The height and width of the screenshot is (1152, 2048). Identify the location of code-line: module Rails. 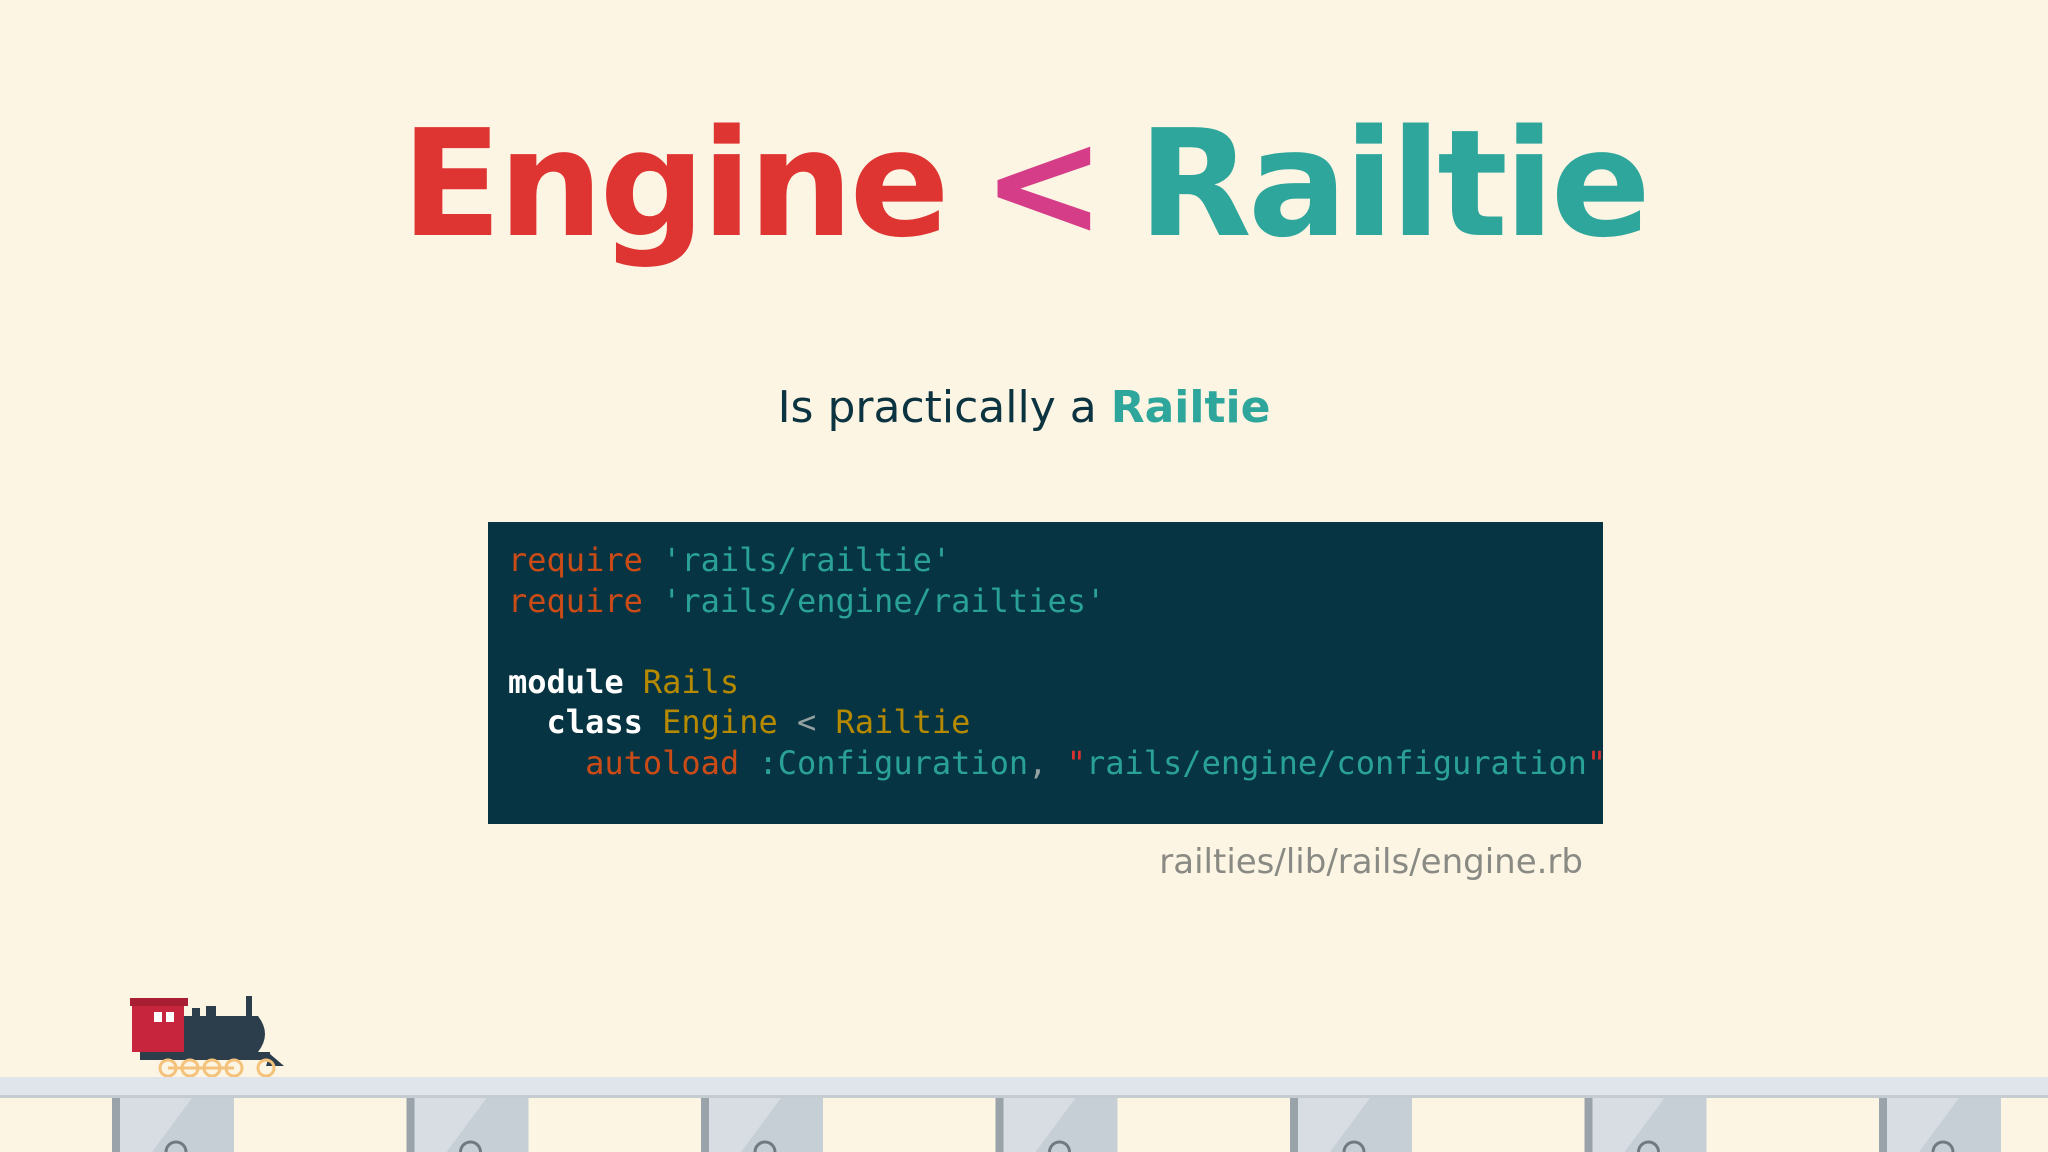
(1045, 682).